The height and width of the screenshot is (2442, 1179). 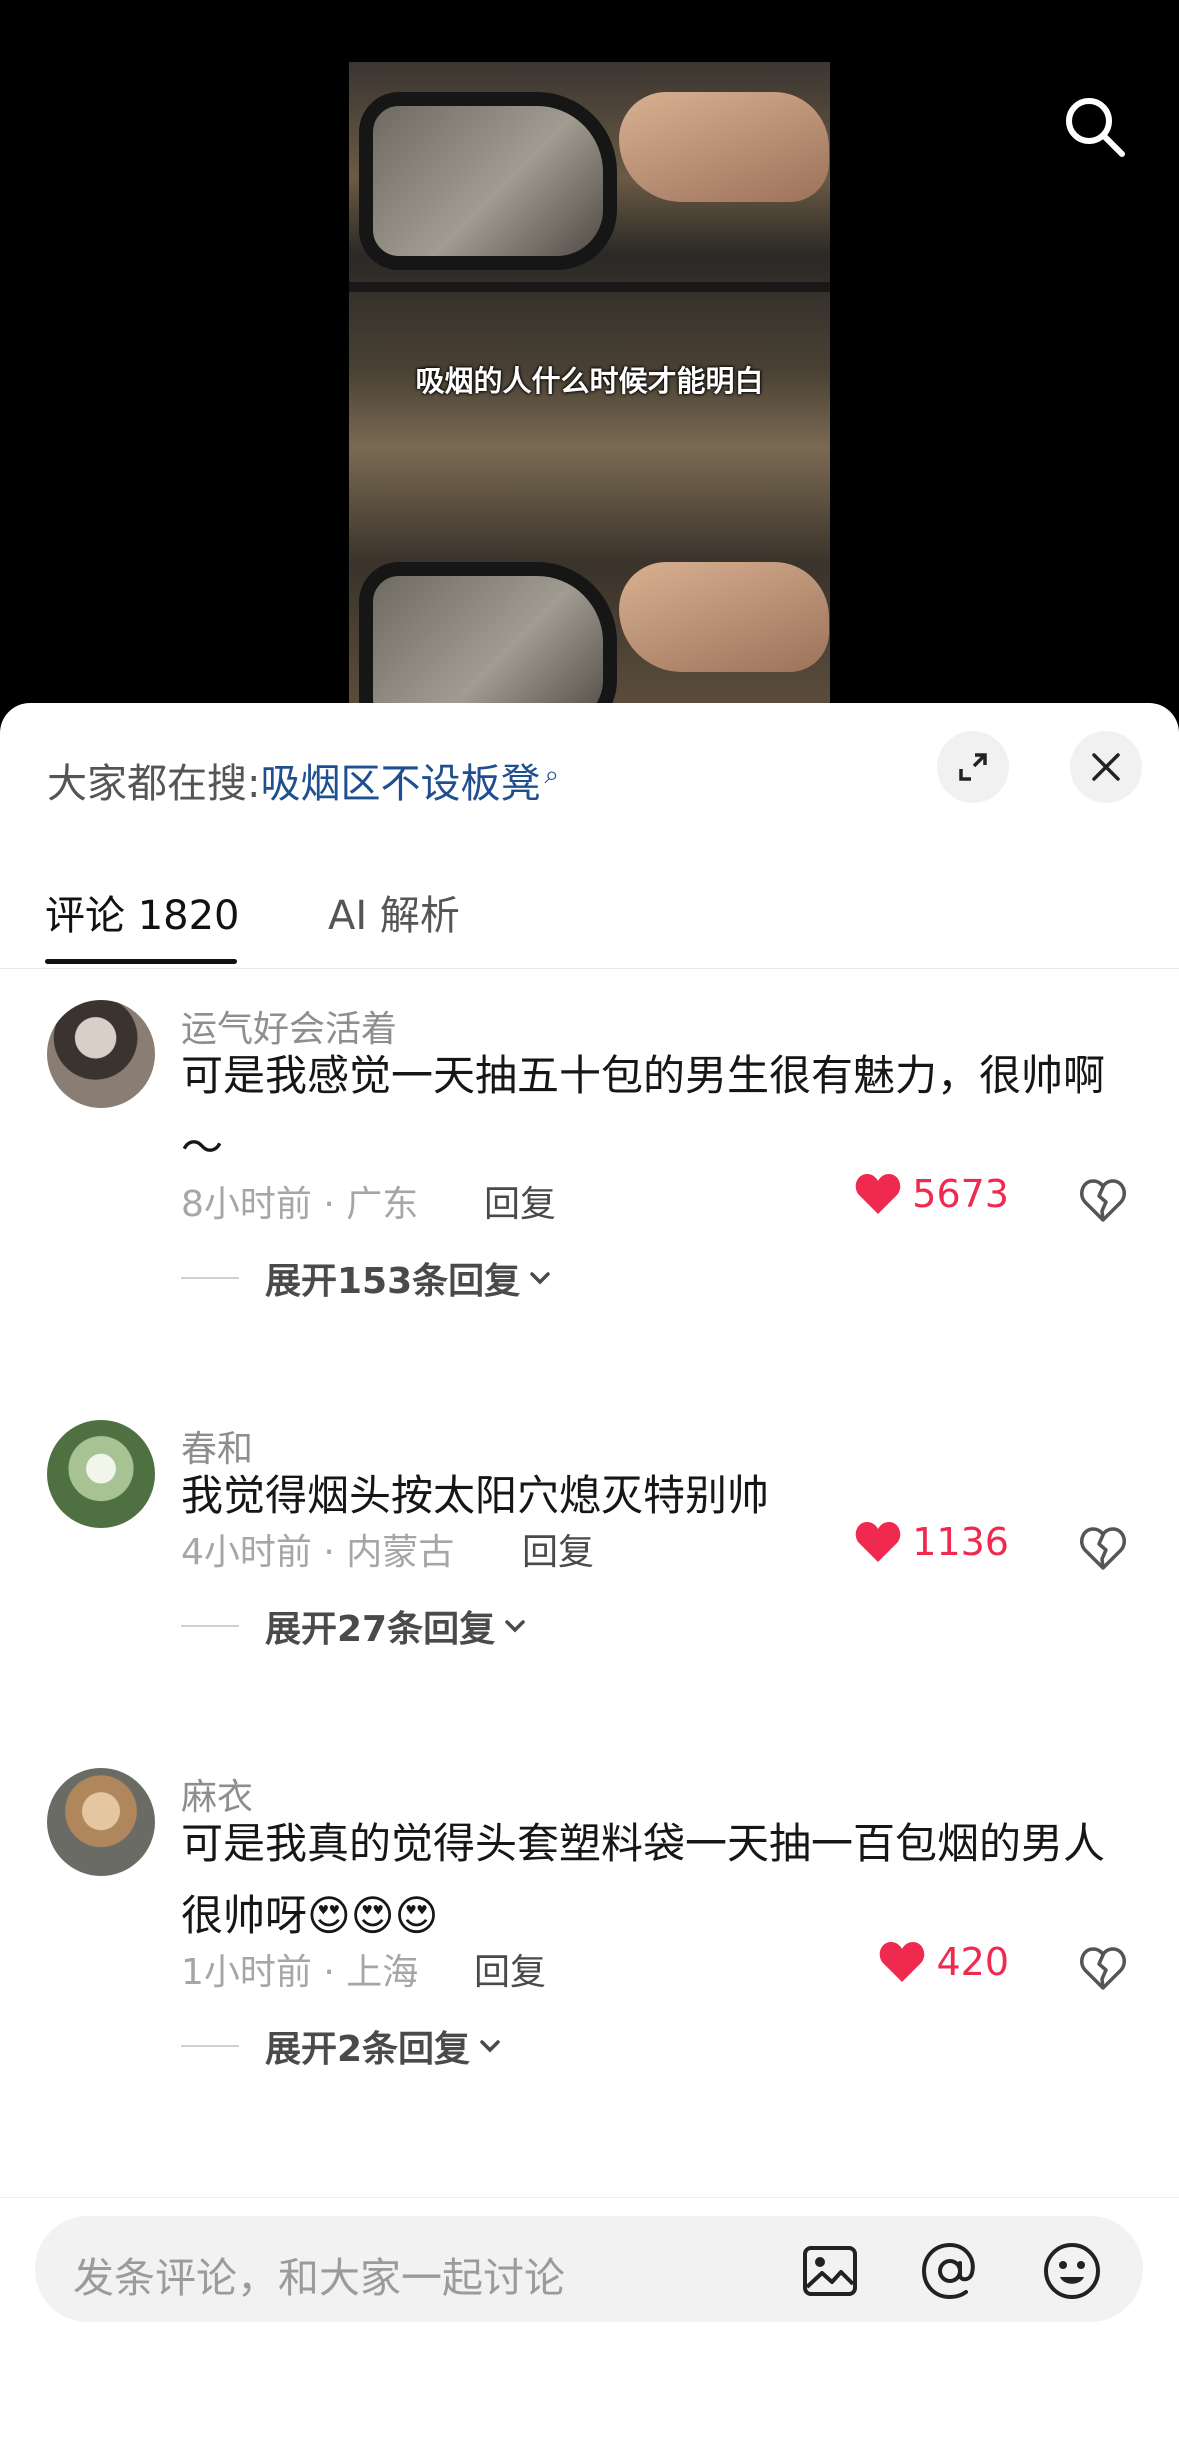 What do you see at coordinates (960, 1542) in the screenshot?
I see `like-count: 1136` at bounding box center [960, 1542].